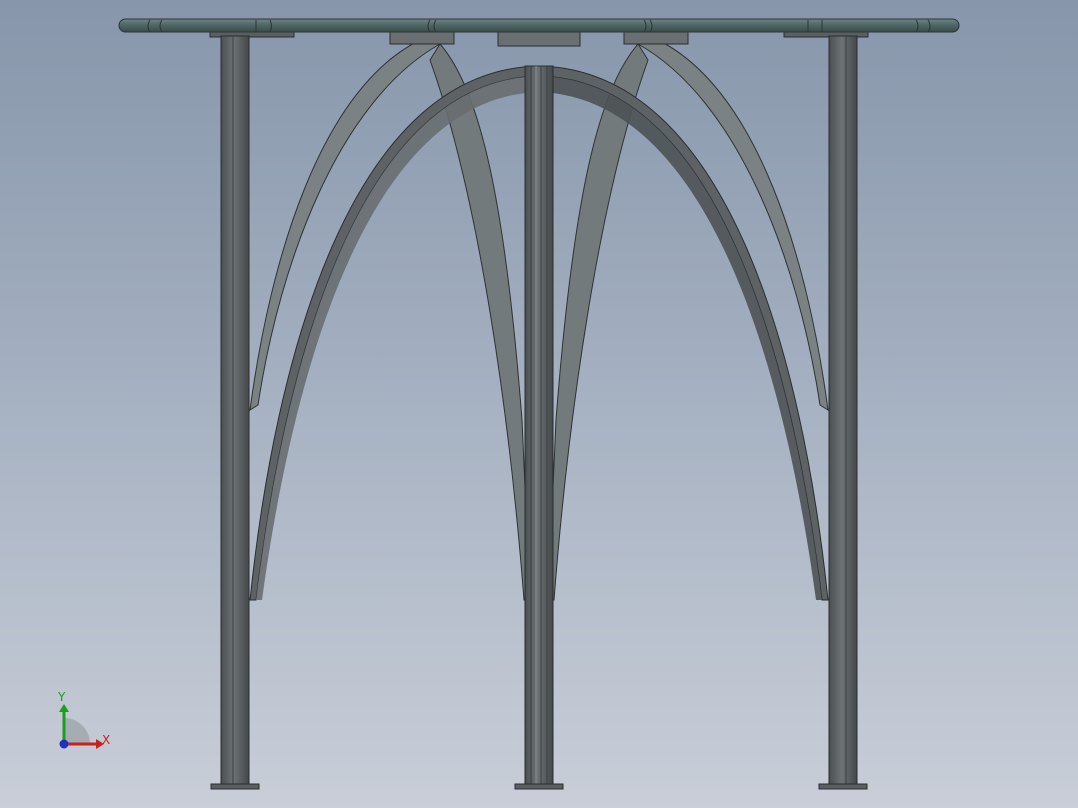  What do you see at coordinates (843, 412) in the screenshot?
I see `leg-right` at bounding box center [843, 412].